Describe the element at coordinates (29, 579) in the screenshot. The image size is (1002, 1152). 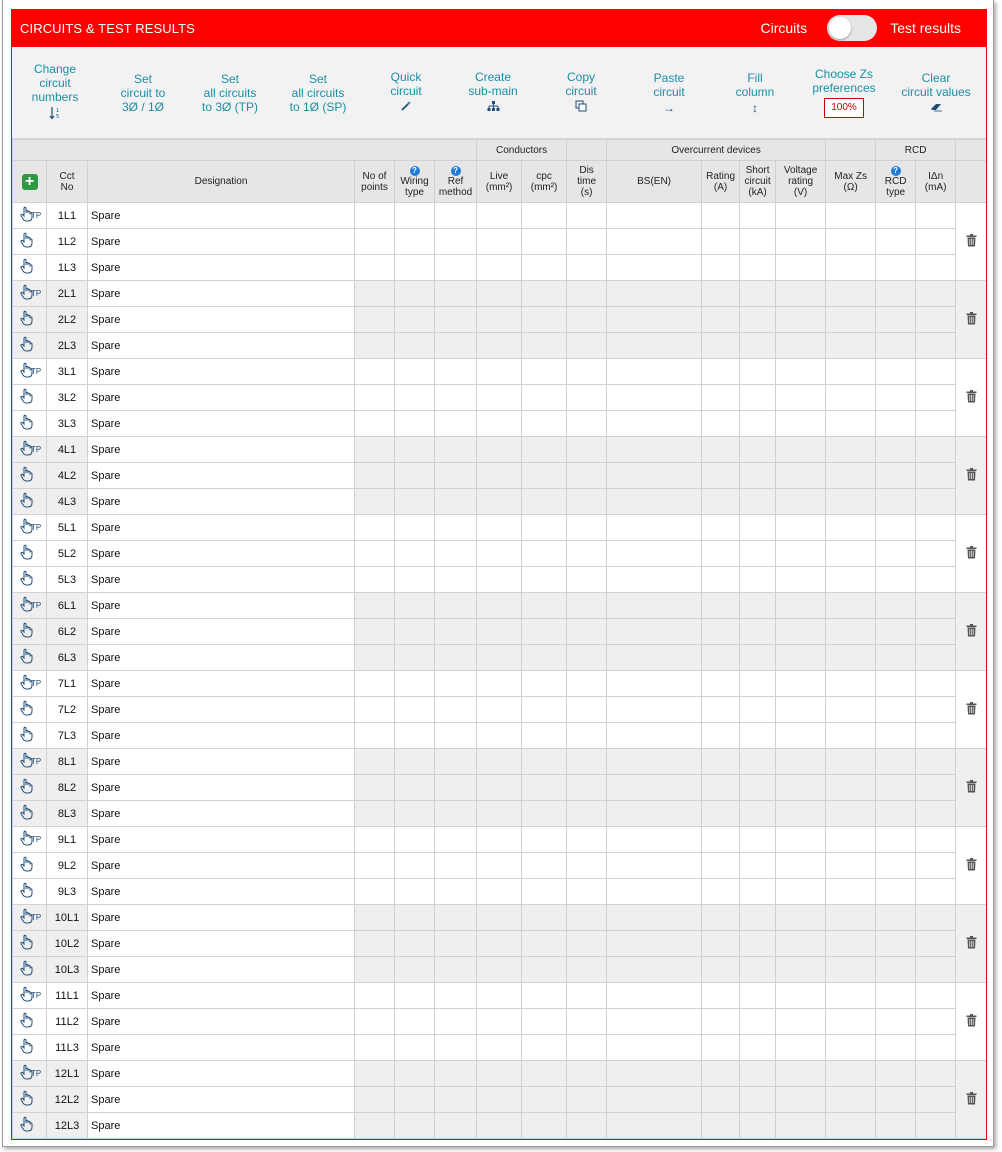
I see `select-circuit-cell` at that location.